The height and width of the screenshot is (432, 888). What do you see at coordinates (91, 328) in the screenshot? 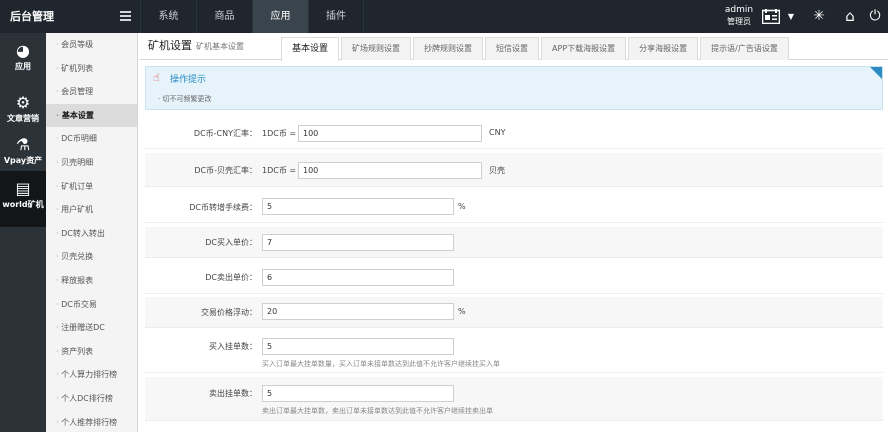
I see `subnav-item: 注册赠送DC` at bounding box center [91, 328].